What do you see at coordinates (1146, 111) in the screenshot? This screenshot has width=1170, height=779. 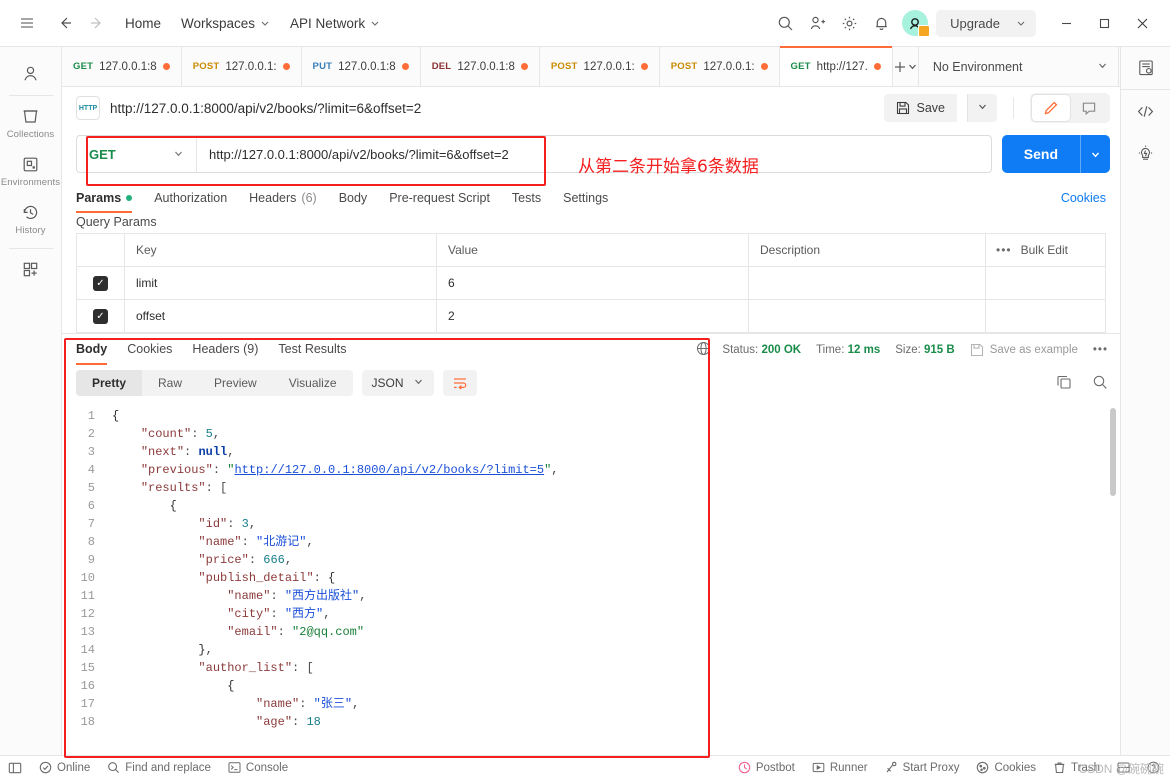 I see `code-snippet-icon` at bounding box center [1146, 111].